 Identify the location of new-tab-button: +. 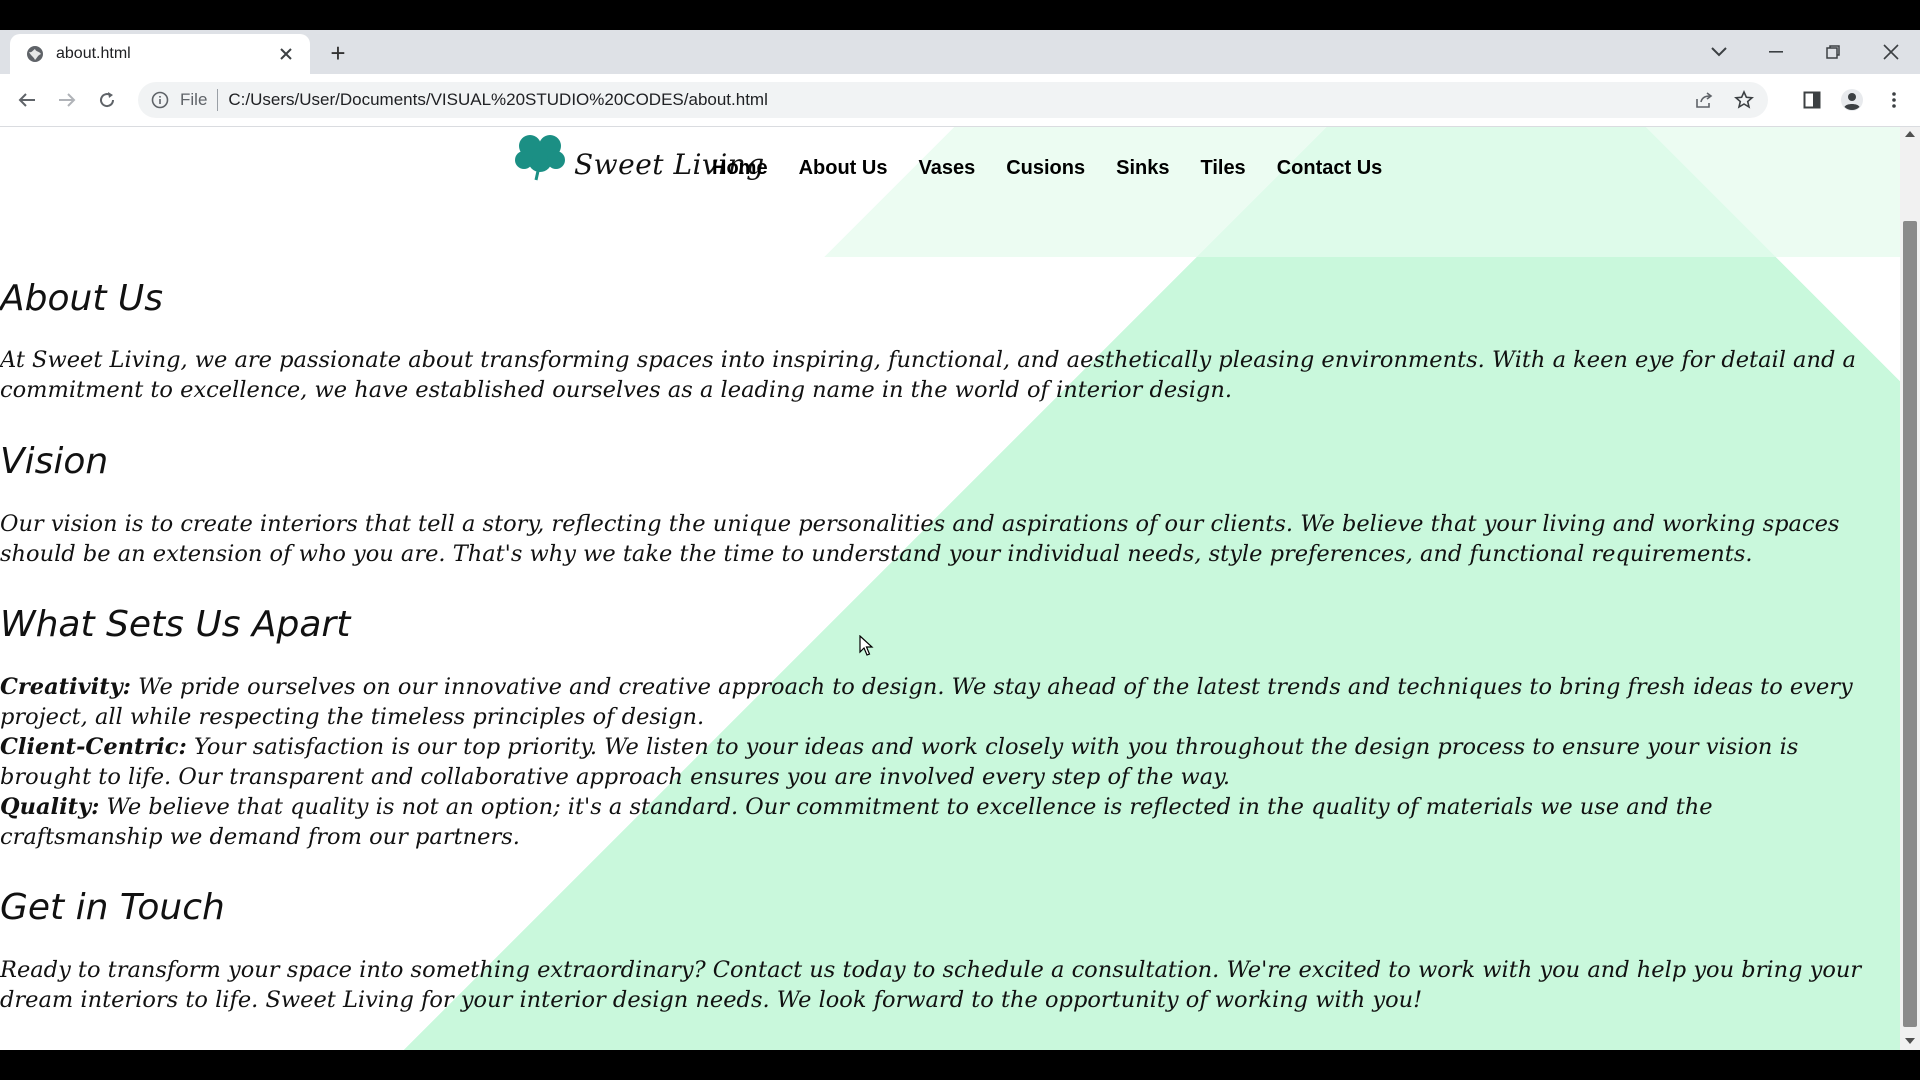
(338, 53).